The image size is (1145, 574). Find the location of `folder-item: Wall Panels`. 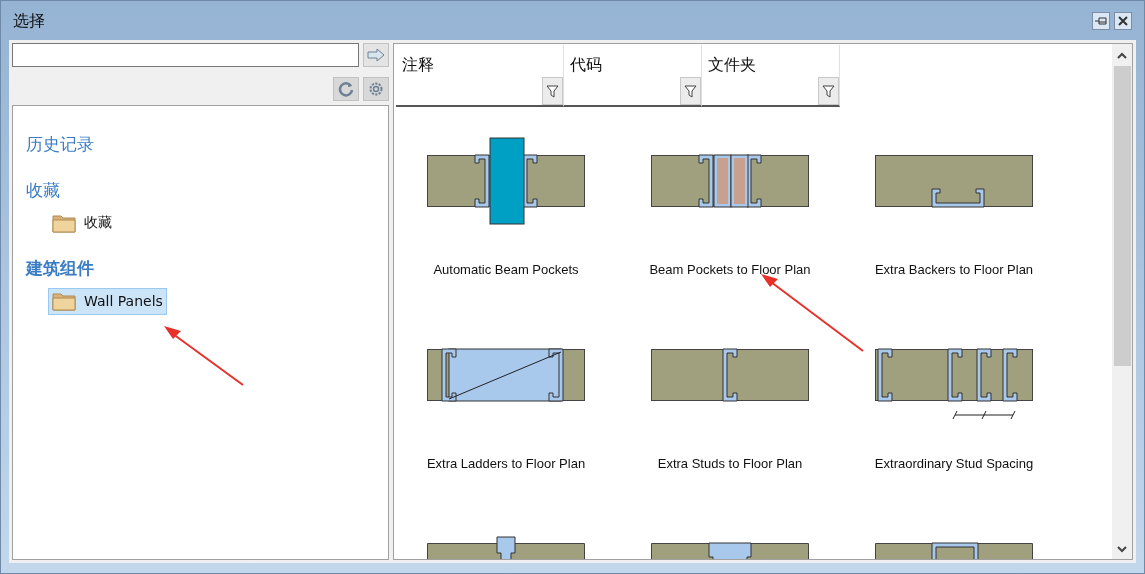

folder-item: Wall Panels is located at coordinates (107, 301).